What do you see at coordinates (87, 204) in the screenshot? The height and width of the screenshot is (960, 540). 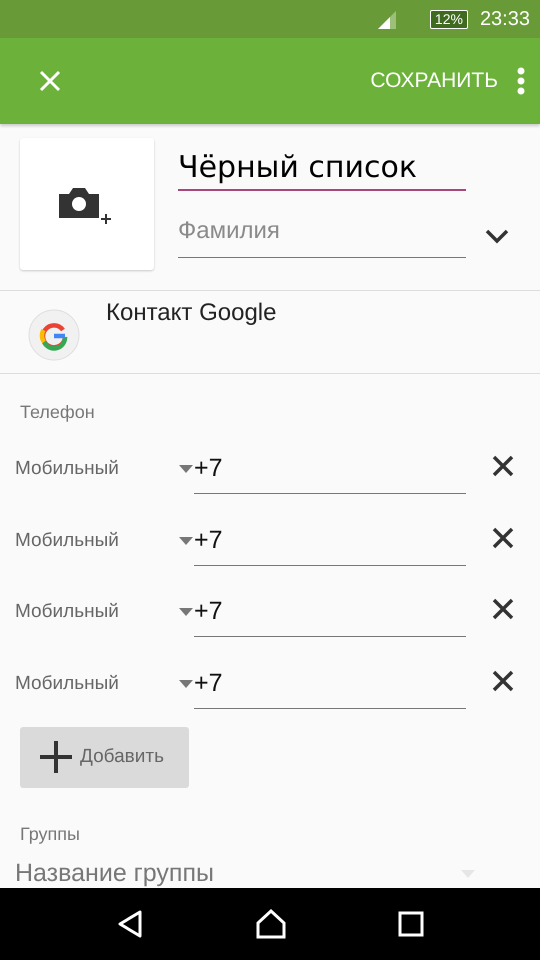 I see `add-photo-button` at bounding box center [87, 204].